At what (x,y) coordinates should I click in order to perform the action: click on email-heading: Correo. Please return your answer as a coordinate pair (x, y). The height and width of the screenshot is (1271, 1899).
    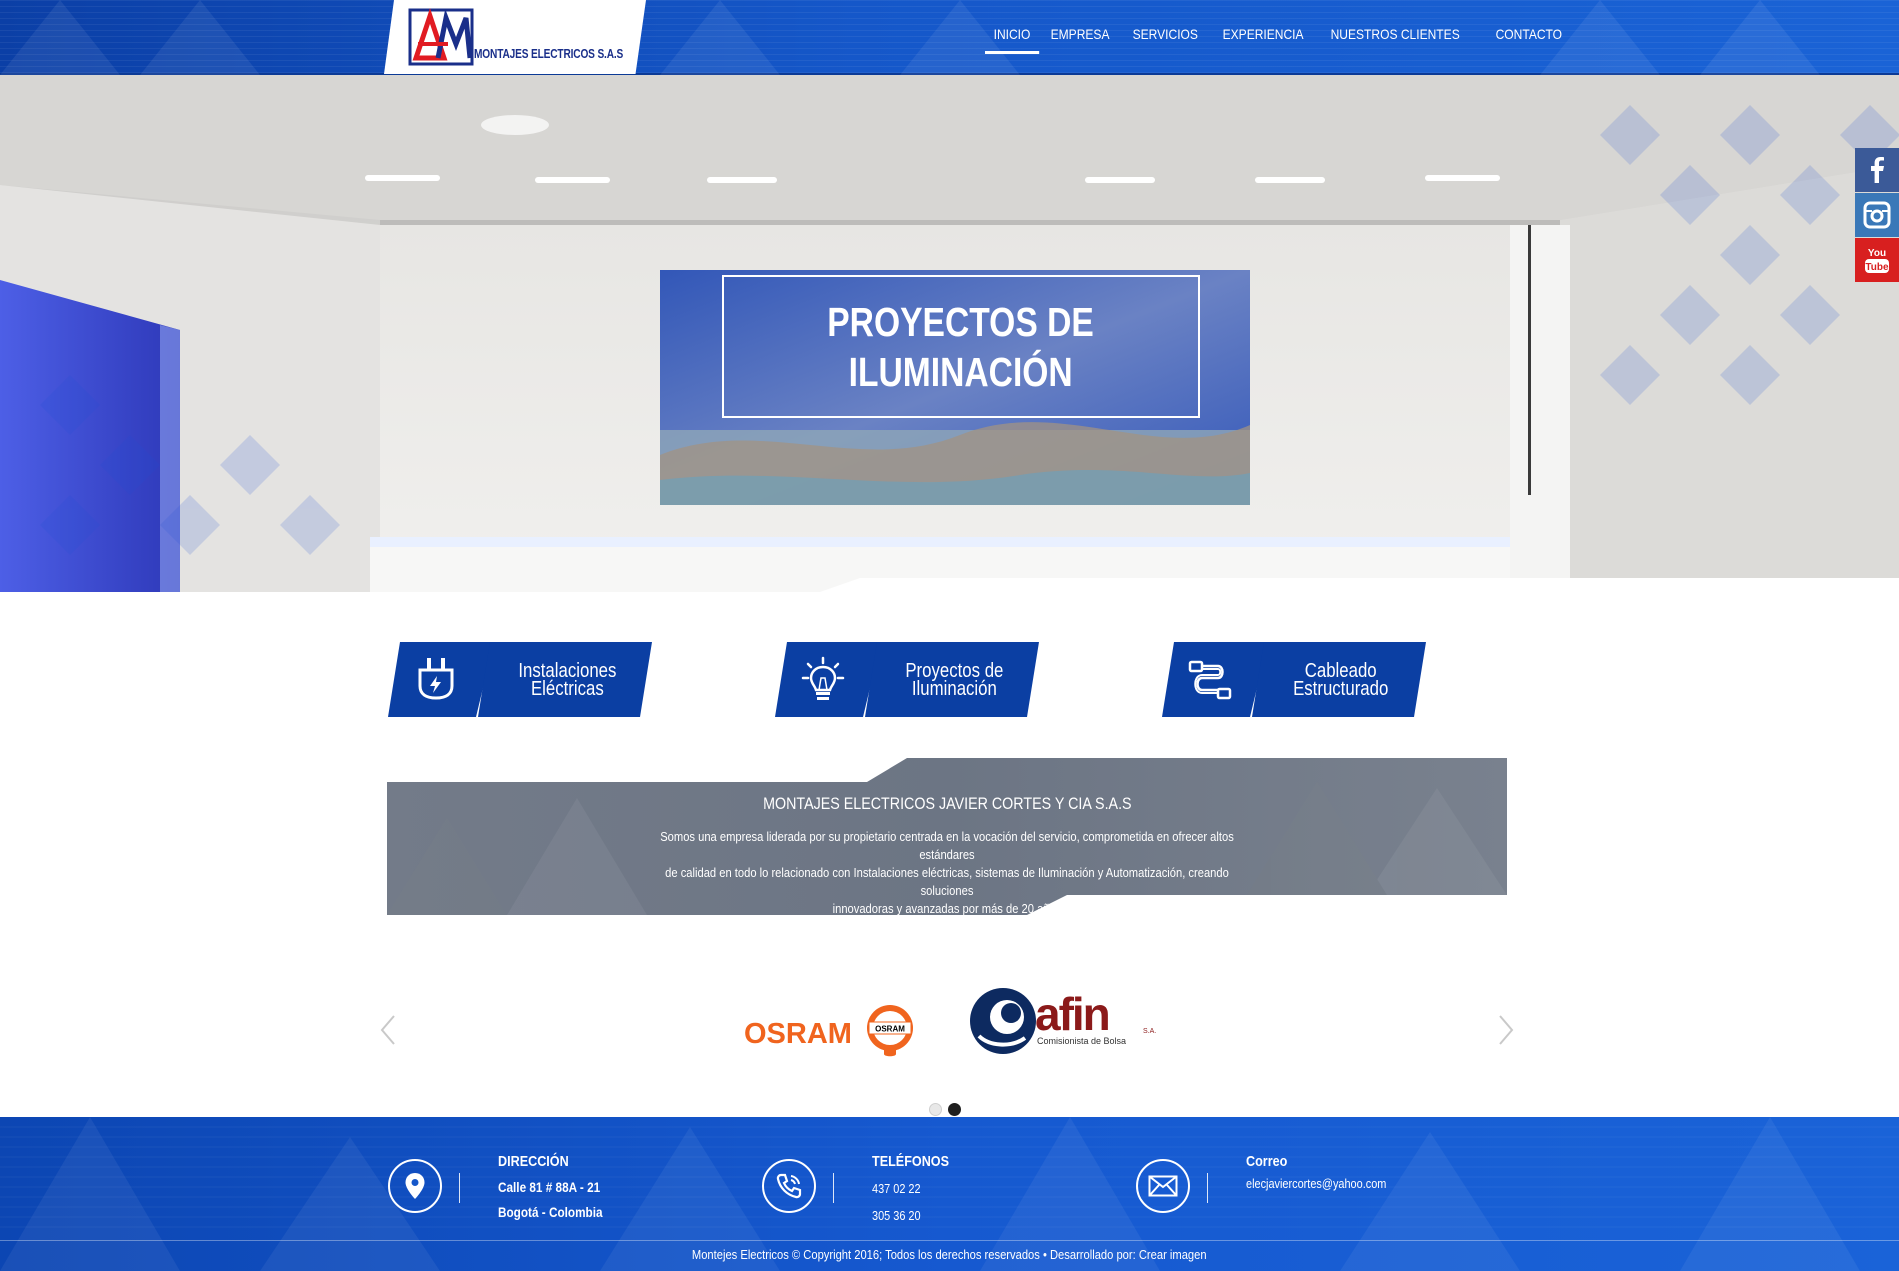
    Looking at the image, I should click on (1267, 1161).